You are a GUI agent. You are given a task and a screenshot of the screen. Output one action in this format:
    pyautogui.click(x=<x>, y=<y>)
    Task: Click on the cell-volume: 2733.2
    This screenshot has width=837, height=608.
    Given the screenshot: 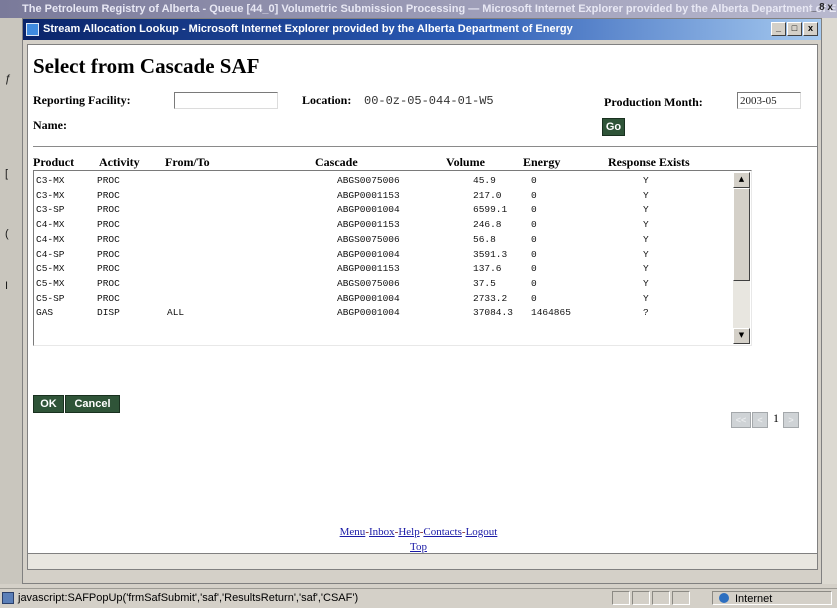 What is the action you would take?
    pyautogui.click(x=490, y=298)
    